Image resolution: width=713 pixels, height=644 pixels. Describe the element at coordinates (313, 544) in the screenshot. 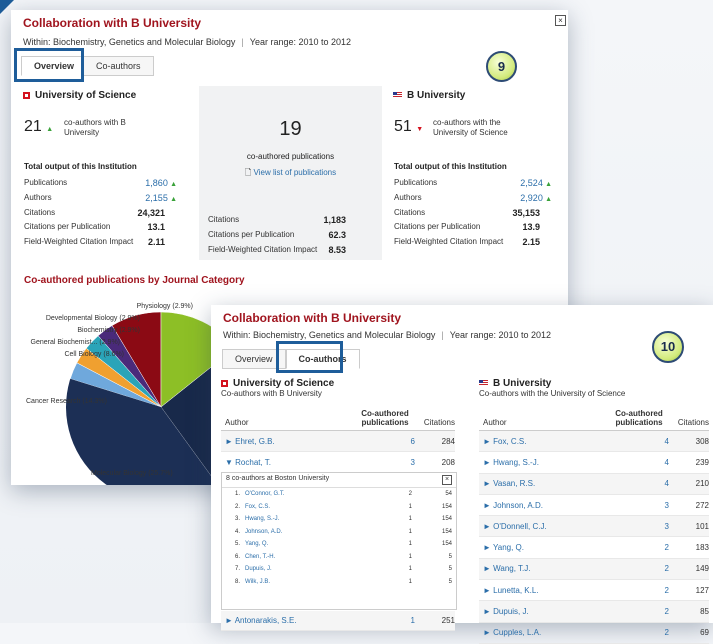

I see `author-link: Yang, Q.` at that location.